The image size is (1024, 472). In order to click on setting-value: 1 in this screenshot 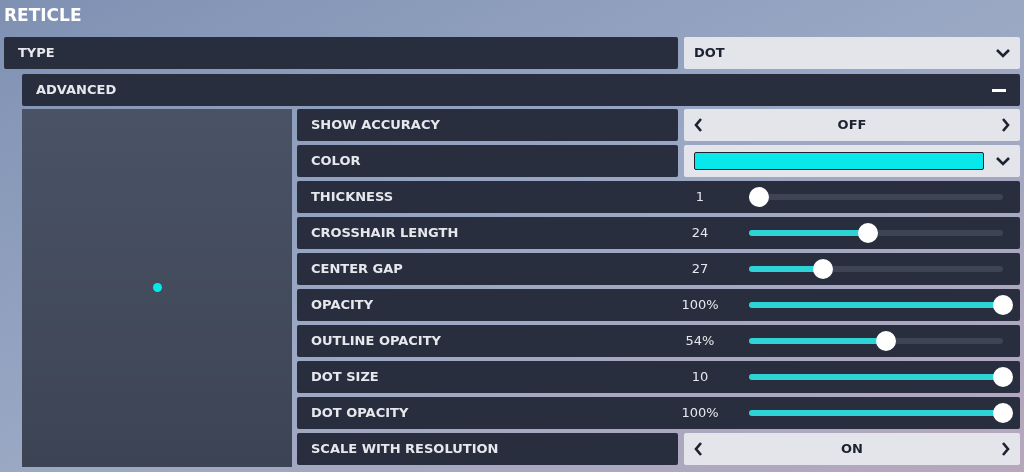, I will do `click(700, 197)`.